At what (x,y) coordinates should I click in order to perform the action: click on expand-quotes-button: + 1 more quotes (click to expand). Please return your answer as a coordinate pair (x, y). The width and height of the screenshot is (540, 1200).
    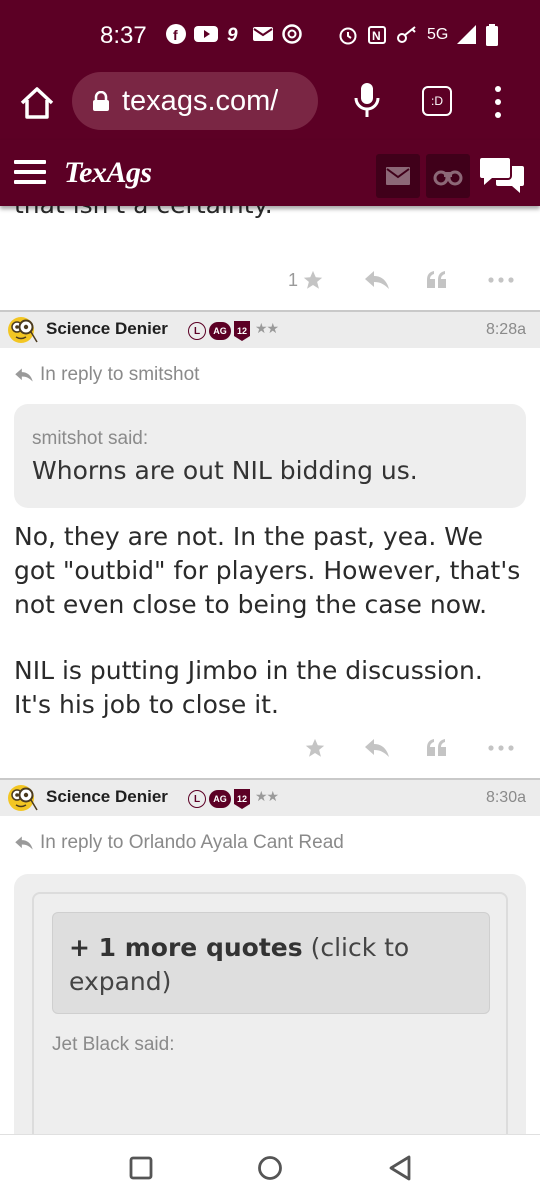
    Looking at the image, I should click on (271, 963).